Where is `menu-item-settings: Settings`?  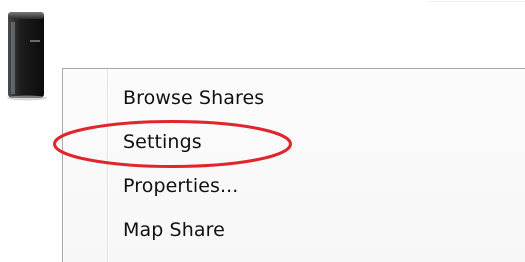 menu-item-settings: Settings is located at coordinates (162, 142).